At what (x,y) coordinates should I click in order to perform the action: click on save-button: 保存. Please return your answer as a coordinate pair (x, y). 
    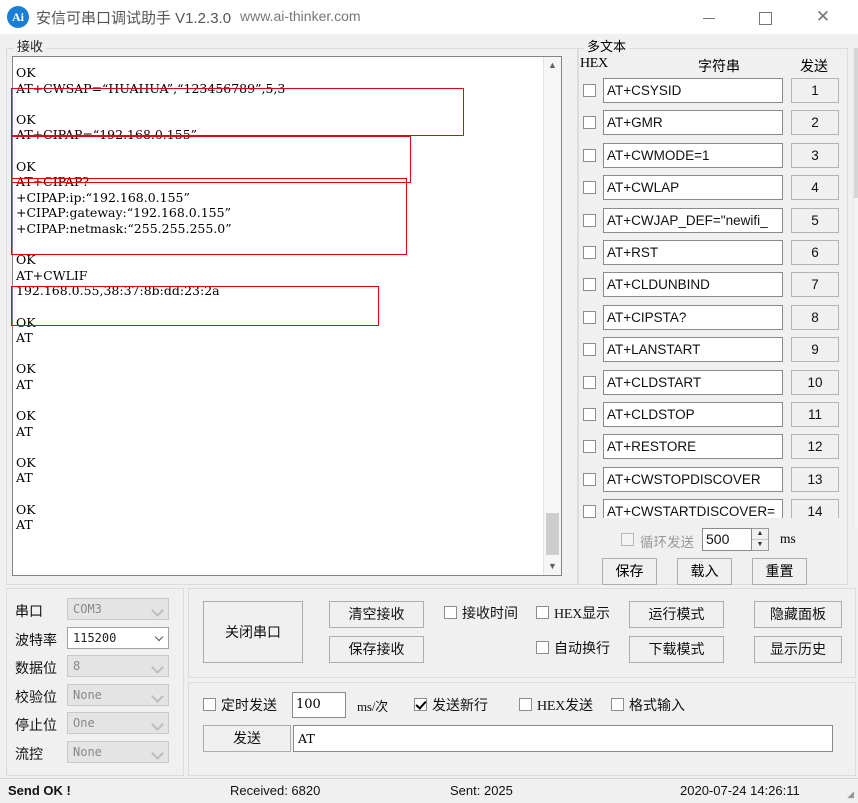
    Looking at the image, I should click on (629, 571).